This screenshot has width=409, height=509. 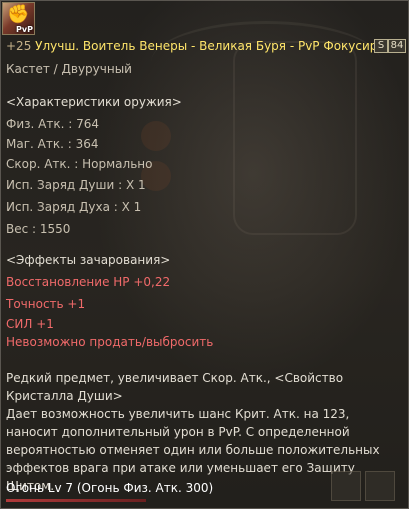 I want to click on stat-row: Исп. Заряд Духа : X 1, so click(x=74, y=207).